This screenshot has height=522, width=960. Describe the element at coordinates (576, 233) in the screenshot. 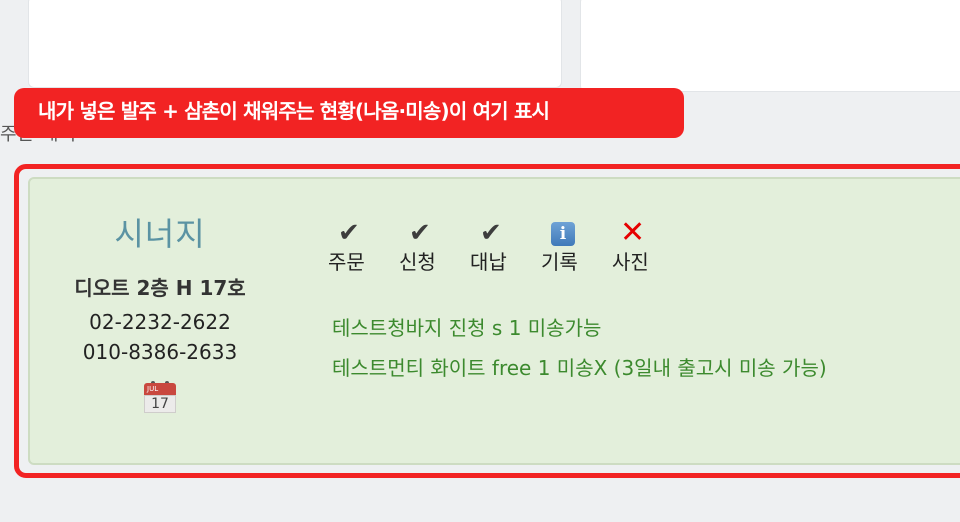

I see `info-icon: i` at that location.